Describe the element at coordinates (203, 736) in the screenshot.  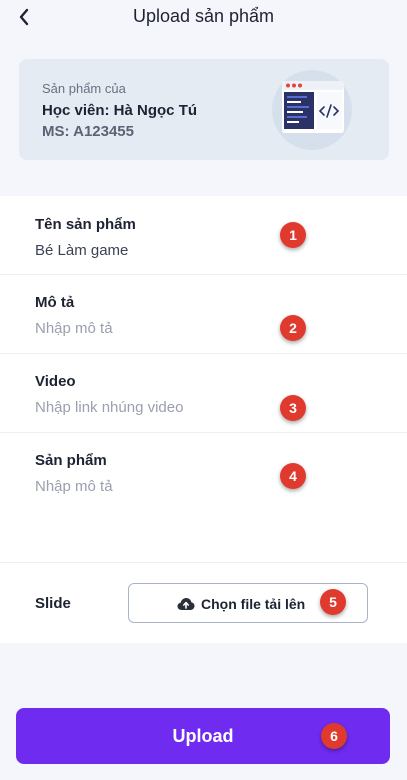
I see `upload-button: Upload 6` at that location.